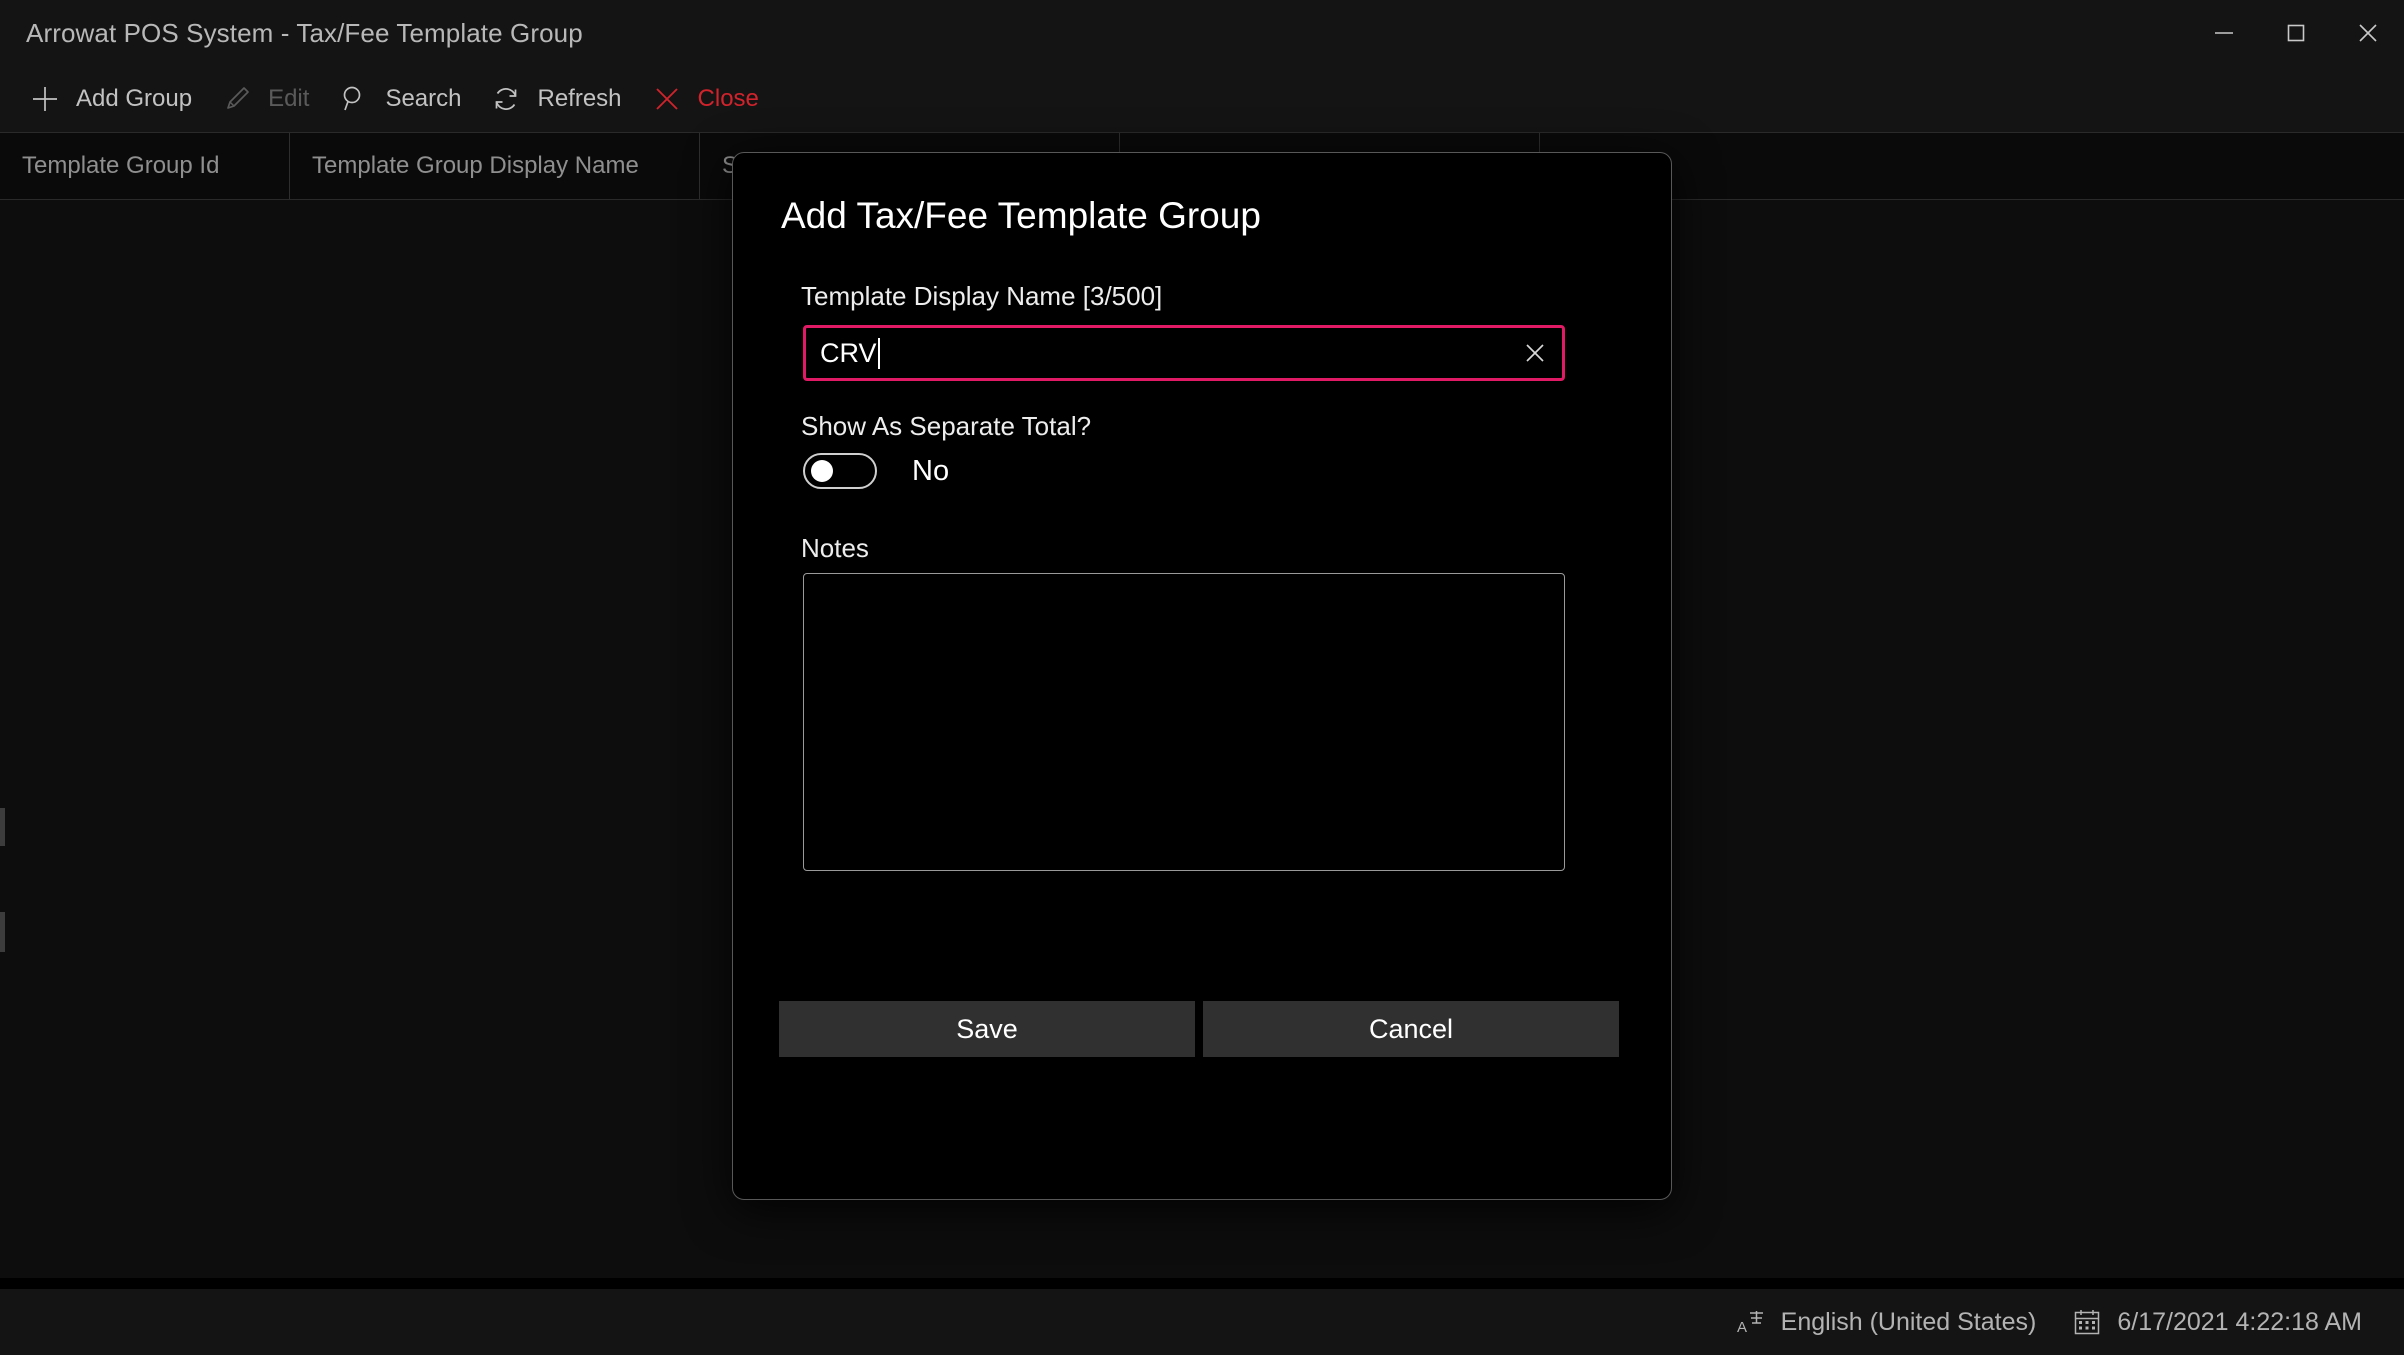 The image size is (2404, 1355). Describe the element at coordinates (145, 166) in the screenshot. I see `column-header-template-group-id: Template Group Id` at that location.